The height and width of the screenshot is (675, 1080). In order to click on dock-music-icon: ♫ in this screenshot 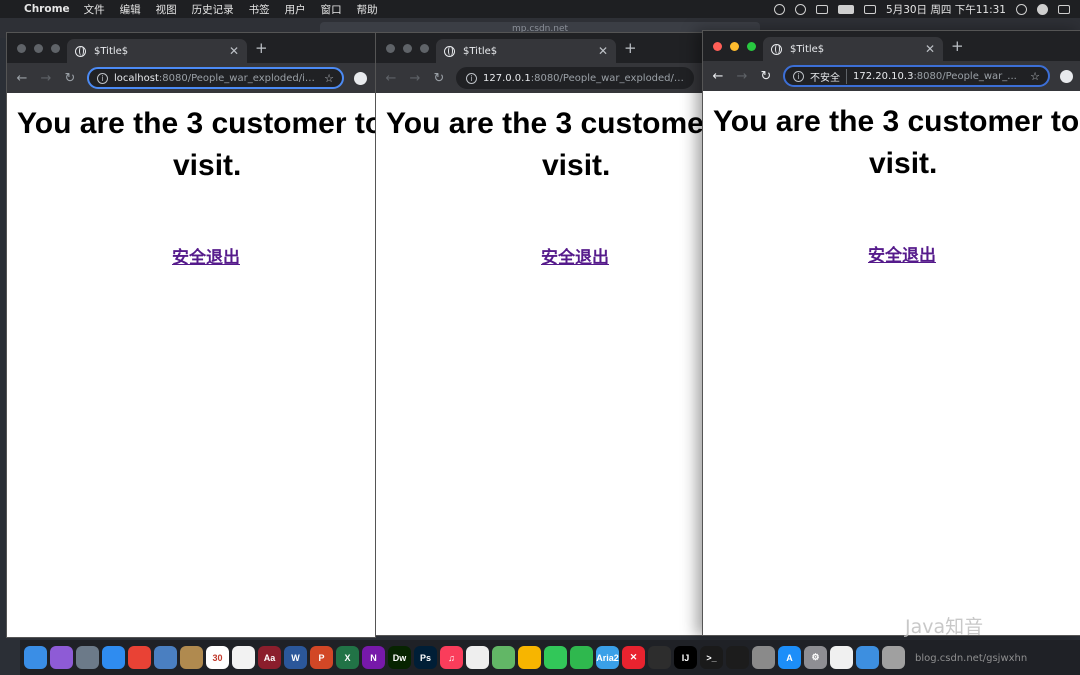, I will do `click(451, 657)`.